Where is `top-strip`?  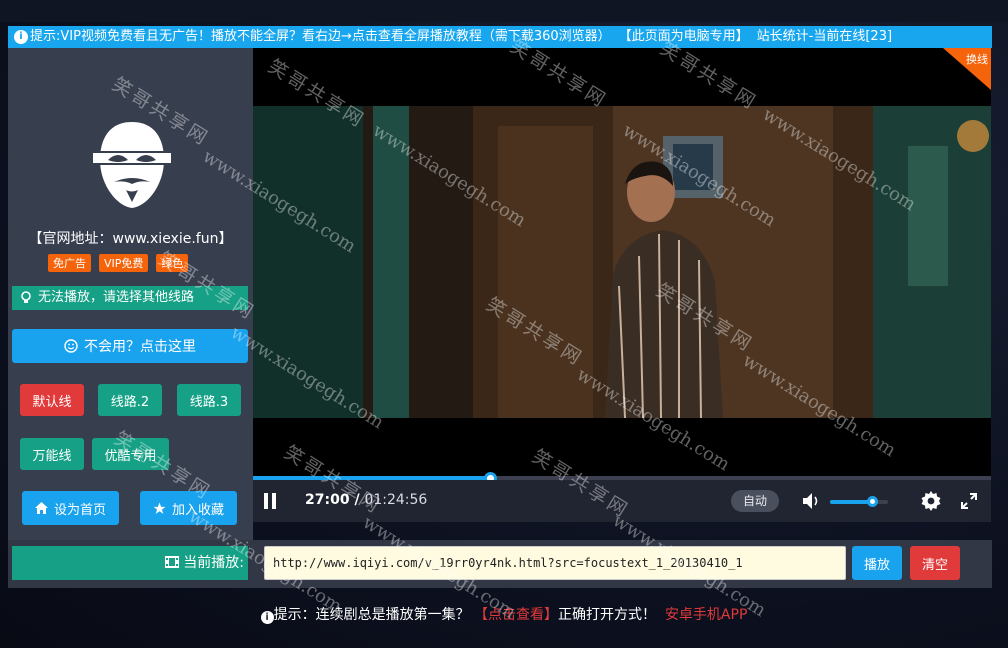
top-strip is located at coordinates (504, 11).